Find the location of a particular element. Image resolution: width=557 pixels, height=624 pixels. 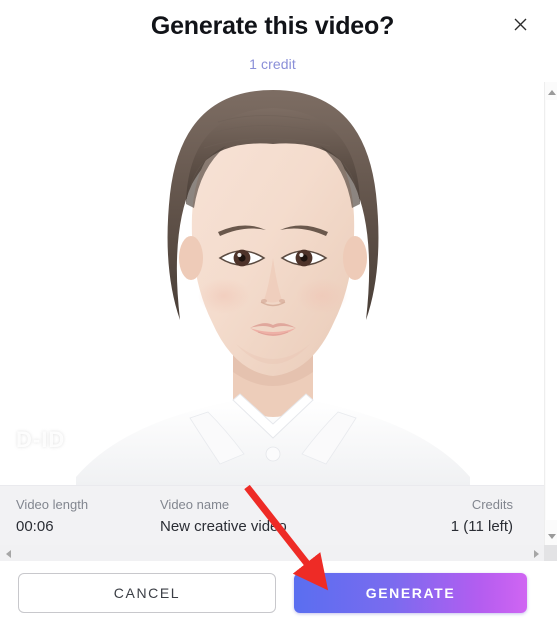

caret-up-icon is located at coordinates (552, 92).